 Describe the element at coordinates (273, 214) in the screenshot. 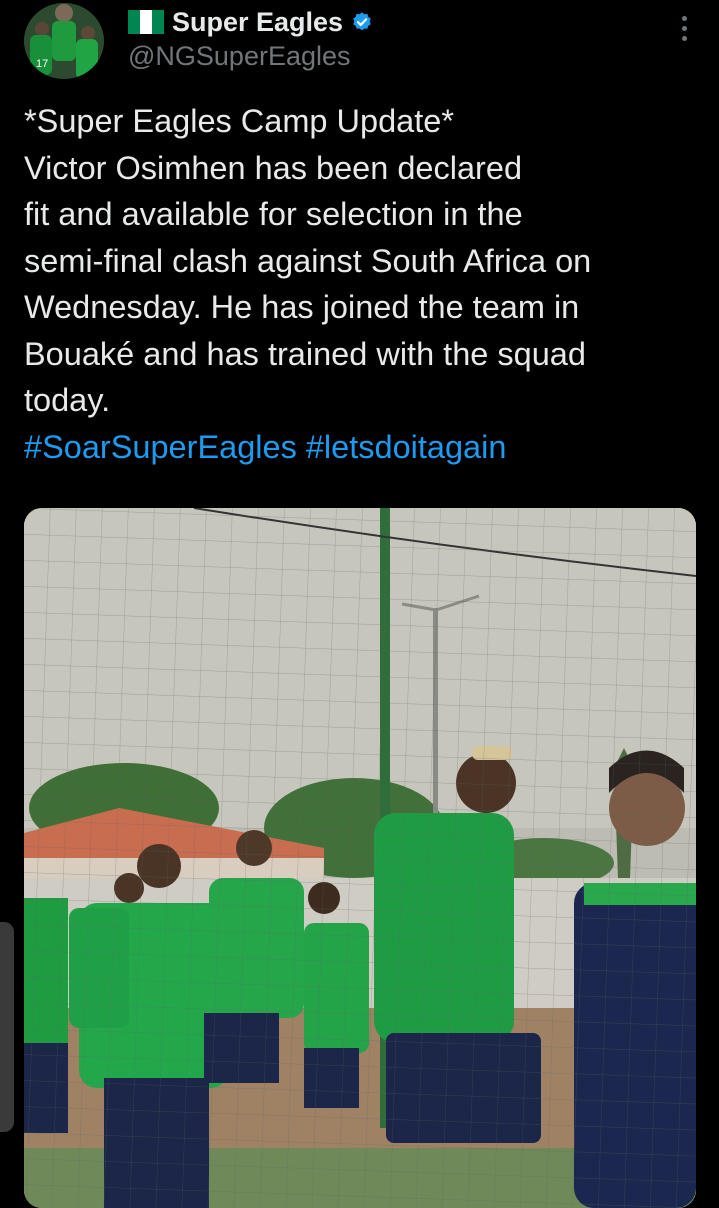

I see `tweet-line: fit and available for selection in the` at that location.